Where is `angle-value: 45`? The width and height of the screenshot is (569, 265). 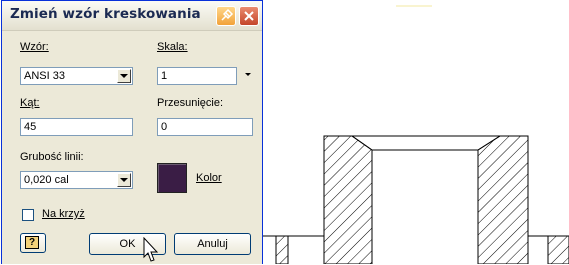 angle-value: 45 is located at coordinates (30, 127).